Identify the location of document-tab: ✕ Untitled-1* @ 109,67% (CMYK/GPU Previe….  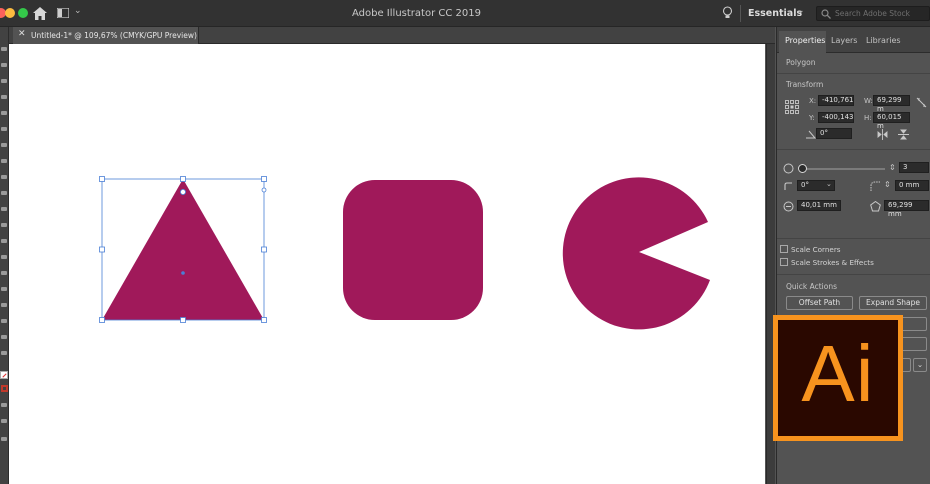
(106, 35).